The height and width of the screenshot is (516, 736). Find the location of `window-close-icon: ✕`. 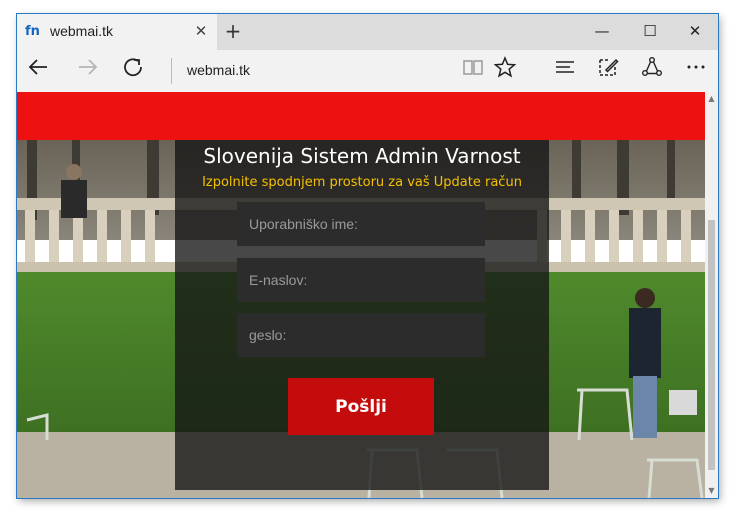

window-close-icon: ✕ is located at coordinates (695, 31).